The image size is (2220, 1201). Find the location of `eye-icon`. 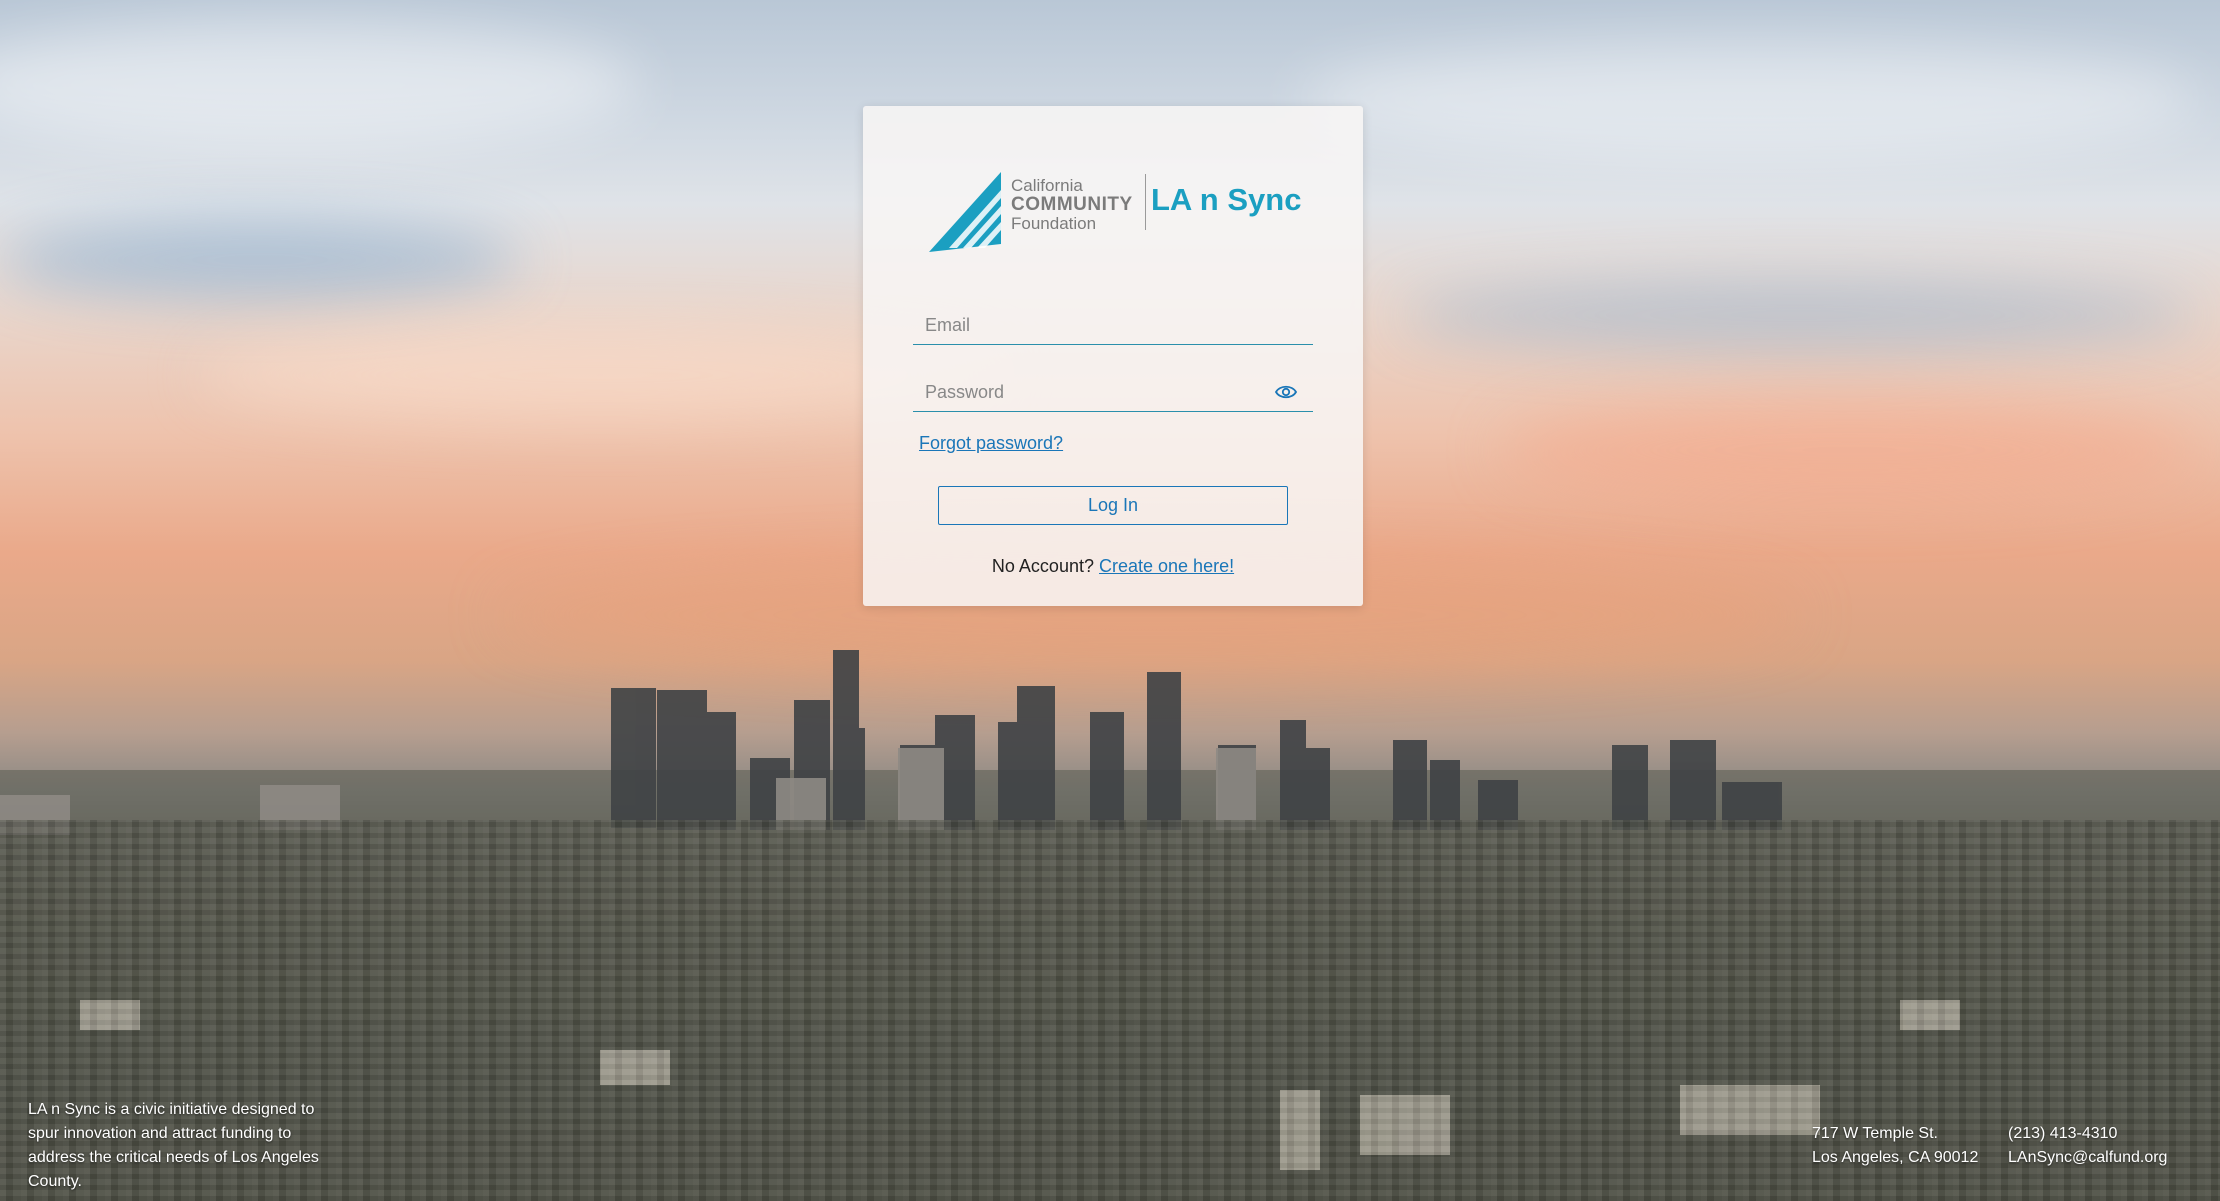

eye-icon is located at coordinates (1286, 392).